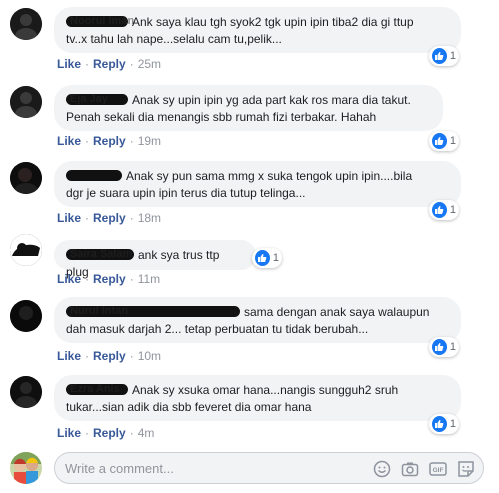 The image size is (499, 493). Describe the element at coordinates (155, 259) in the screenshot. I see `comment-bubble: Saira Salam ank sya trus ttp plug` at that location.